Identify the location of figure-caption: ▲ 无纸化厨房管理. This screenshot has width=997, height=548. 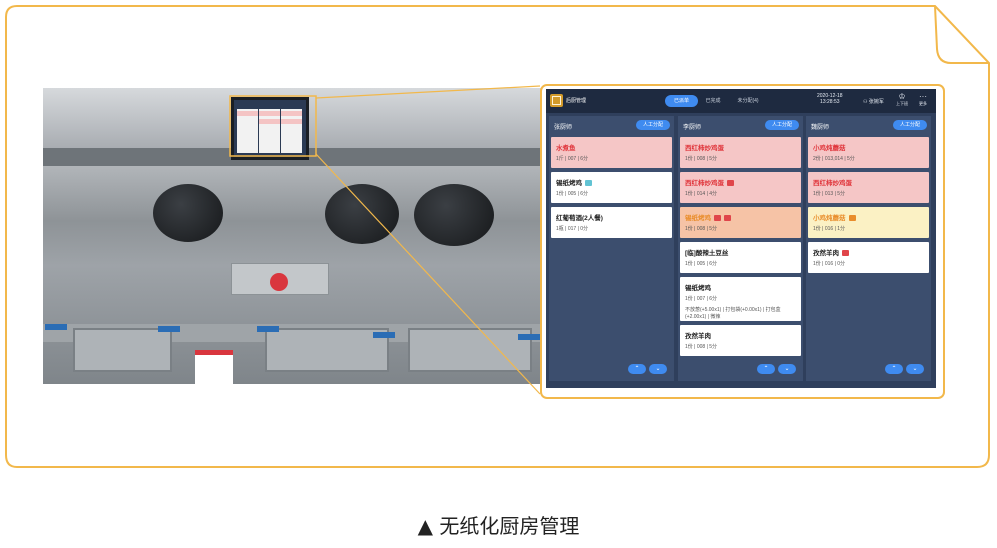
(498, 526).